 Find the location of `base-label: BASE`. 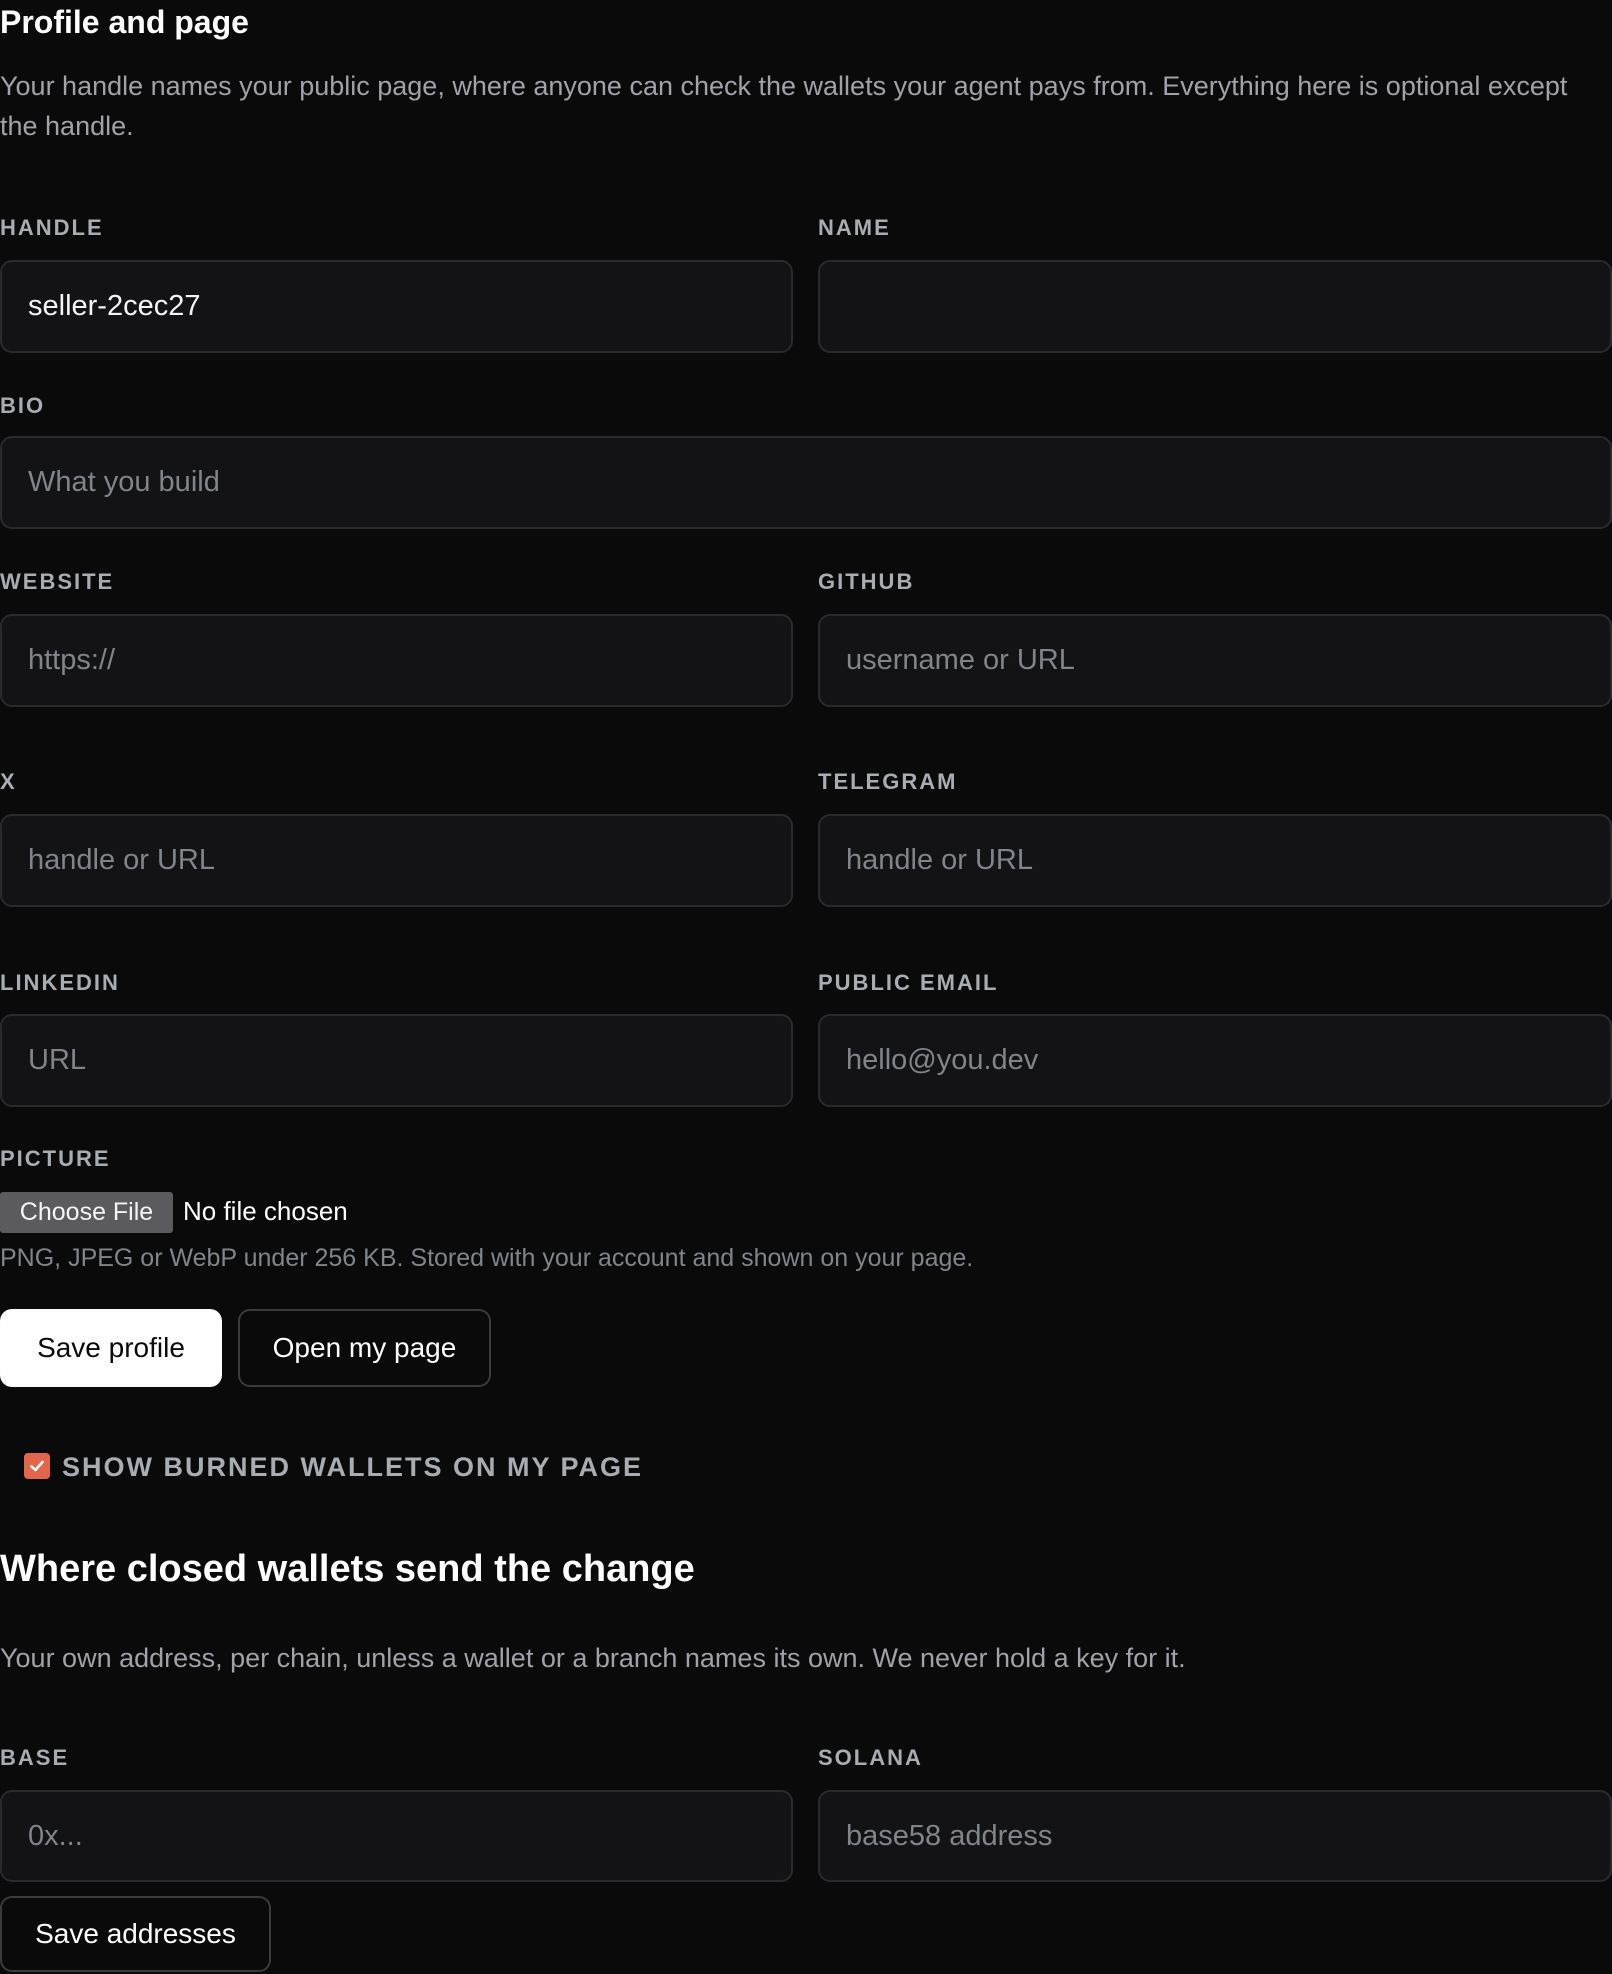

base-label: BASE is located at coordinates (35, 1757).